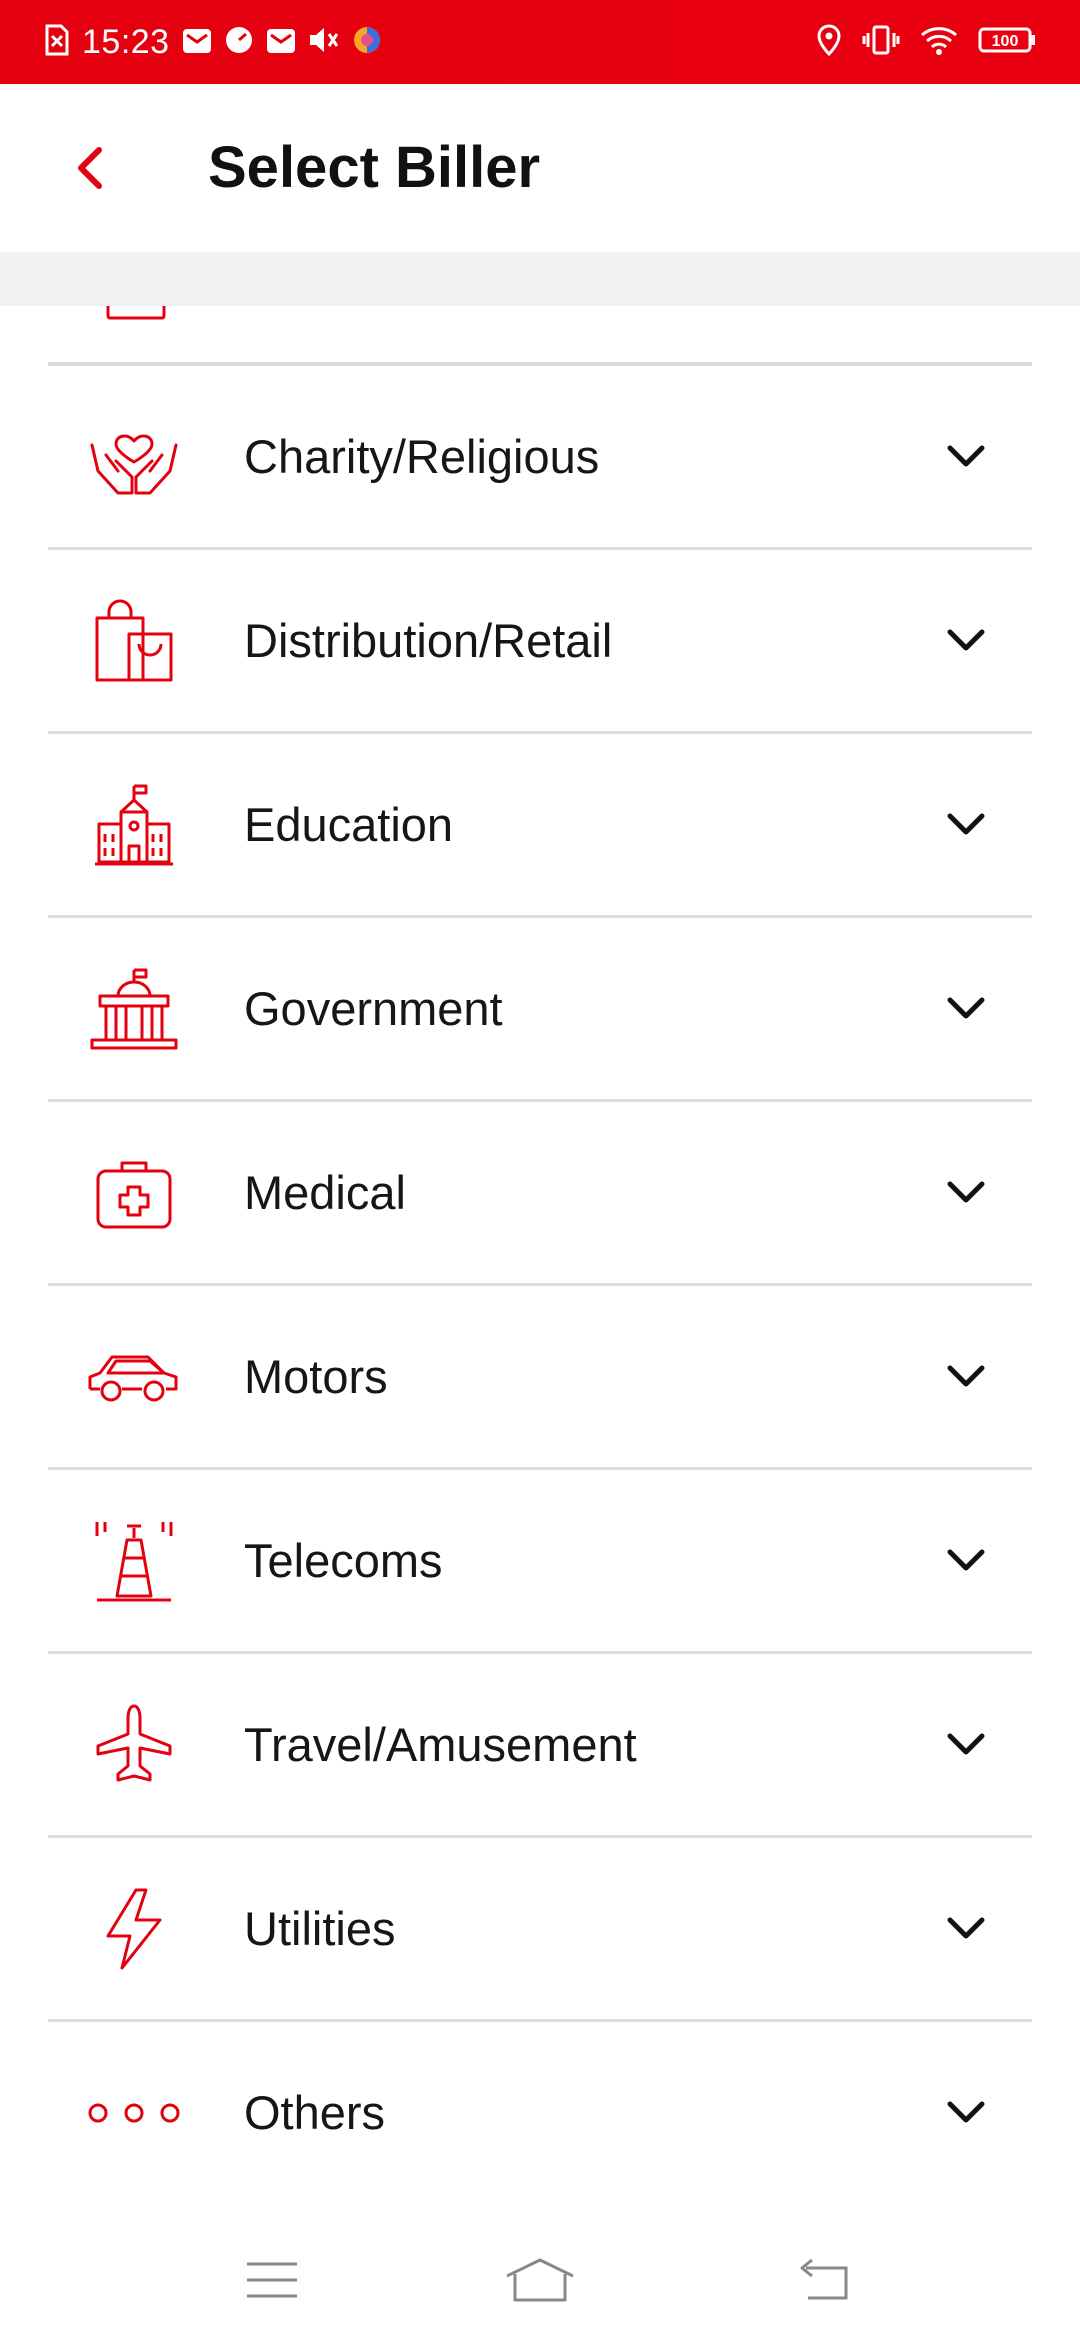 The image size is (1080, 2340). What do you see at coordinates (374, 167) in the screenshot?
I see `page-title: Select Biller` at bounding box center [374, 167].